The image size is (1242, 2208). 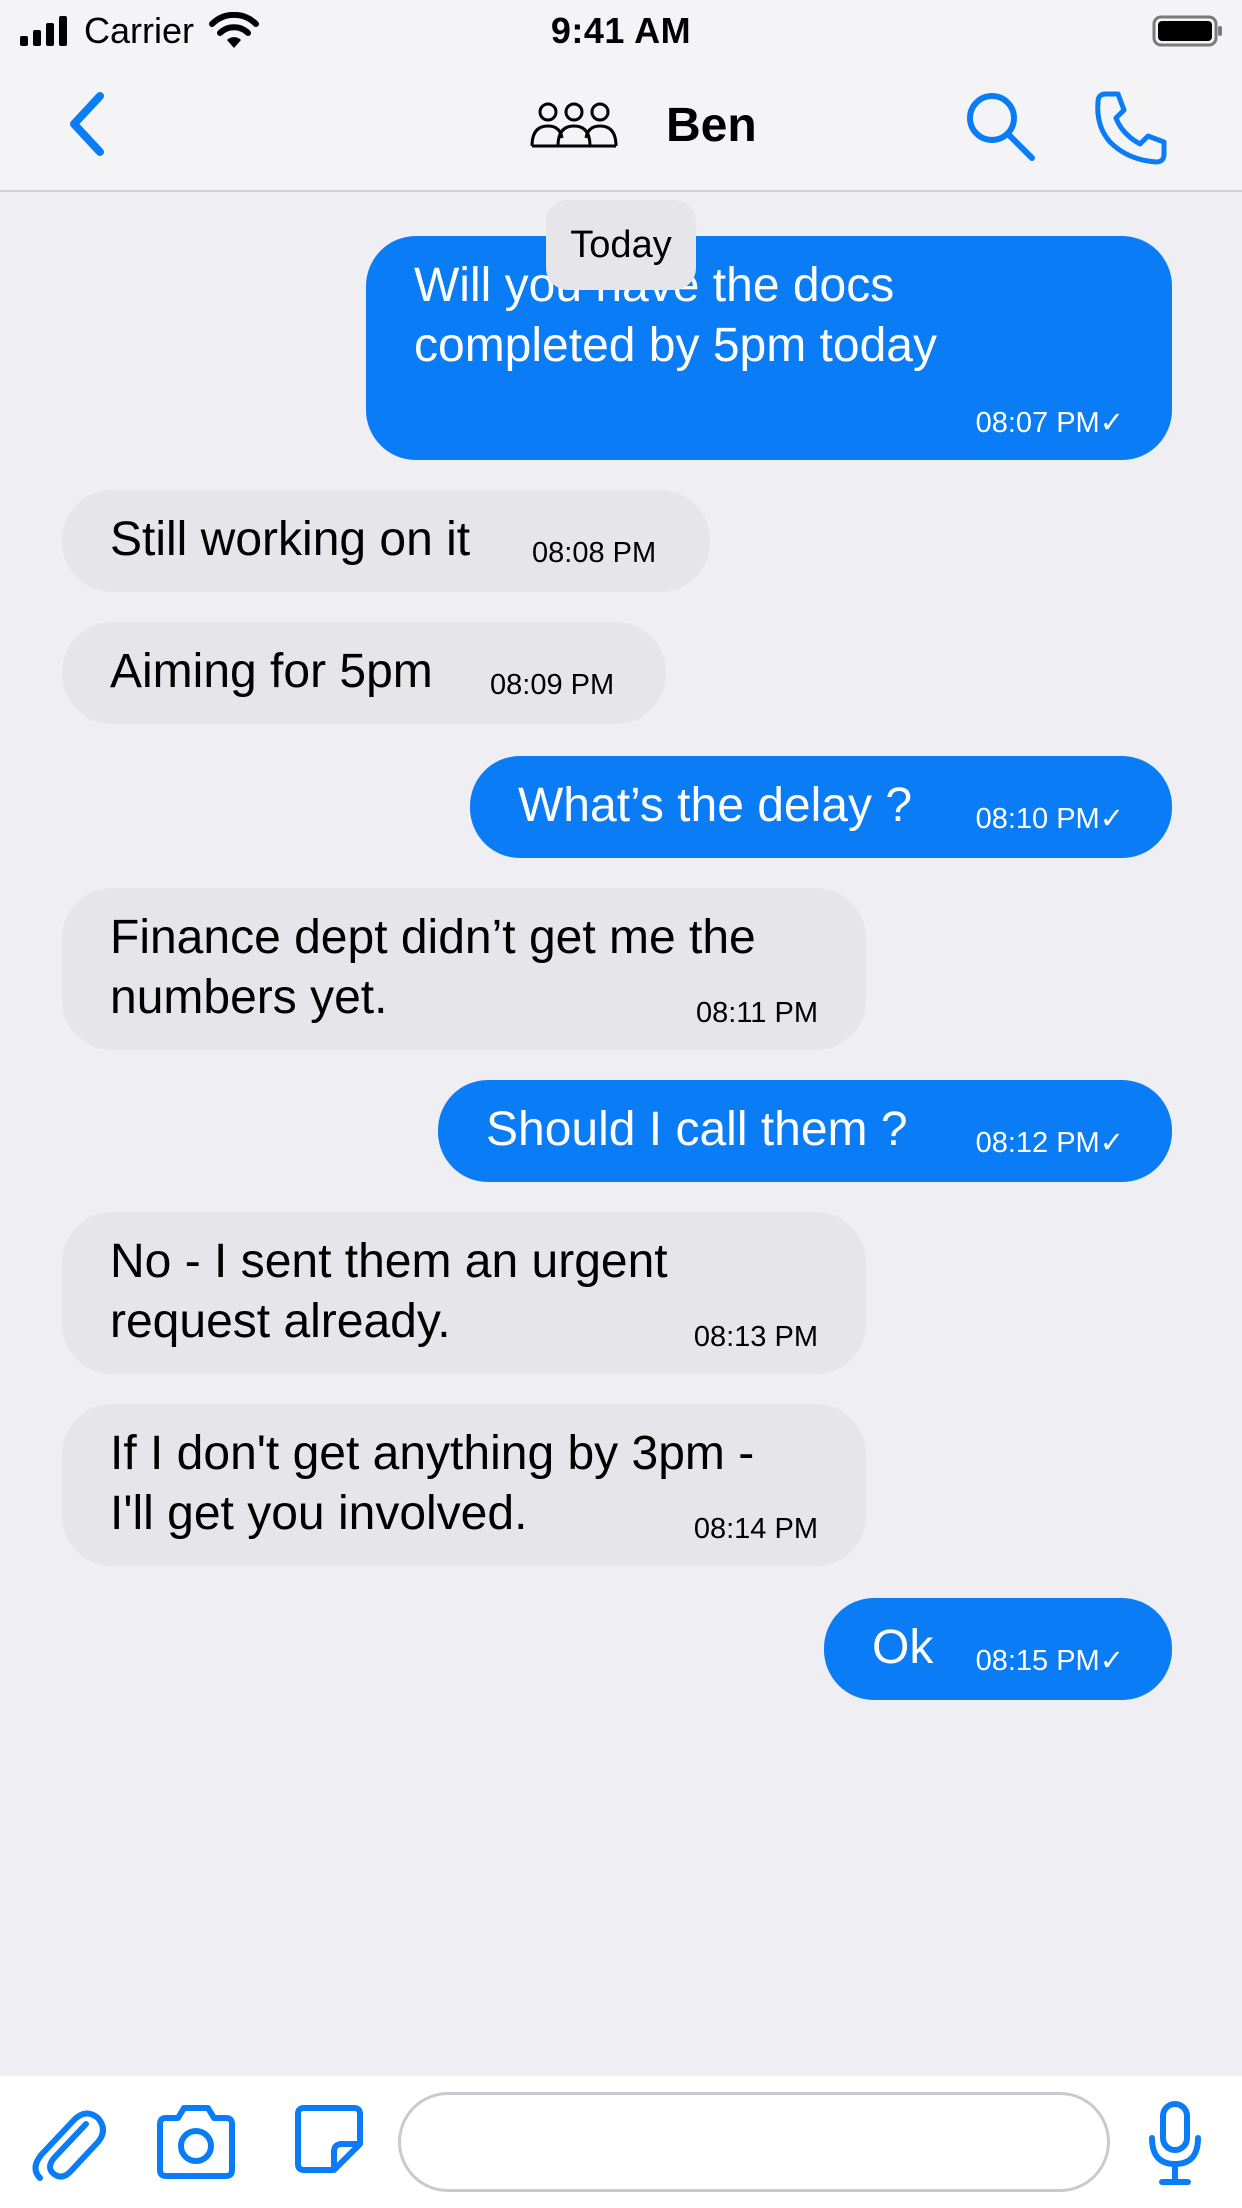 I want to click on message-bubble-outgoing: What’s the delay ? 08:10 PM✓, so click(x=821, y=807).